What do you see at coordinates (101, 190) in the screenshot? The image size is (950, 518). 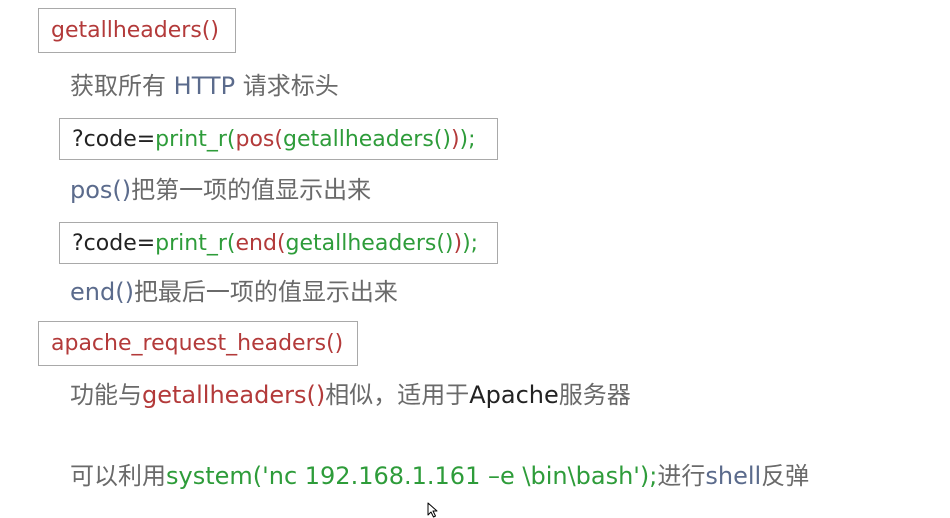 I see `pos-function-label: pos()` at bounding box center [101, 190].